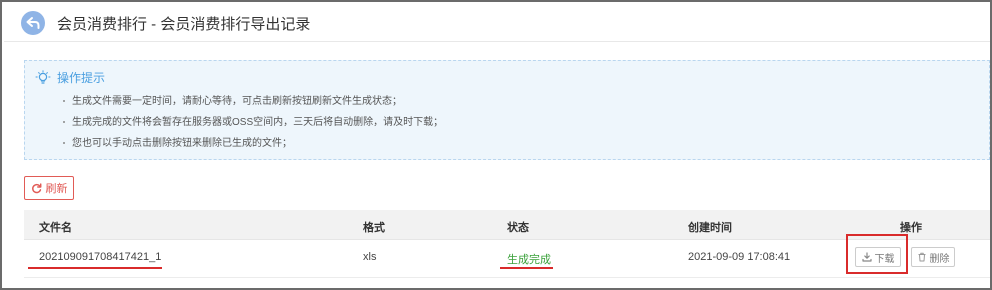 This screenshot has height=290, width=992. What do you see at coordinates (518, 228) in the screenshot?
I see `column-header-status: 状态` at bounding box center [518, 228].